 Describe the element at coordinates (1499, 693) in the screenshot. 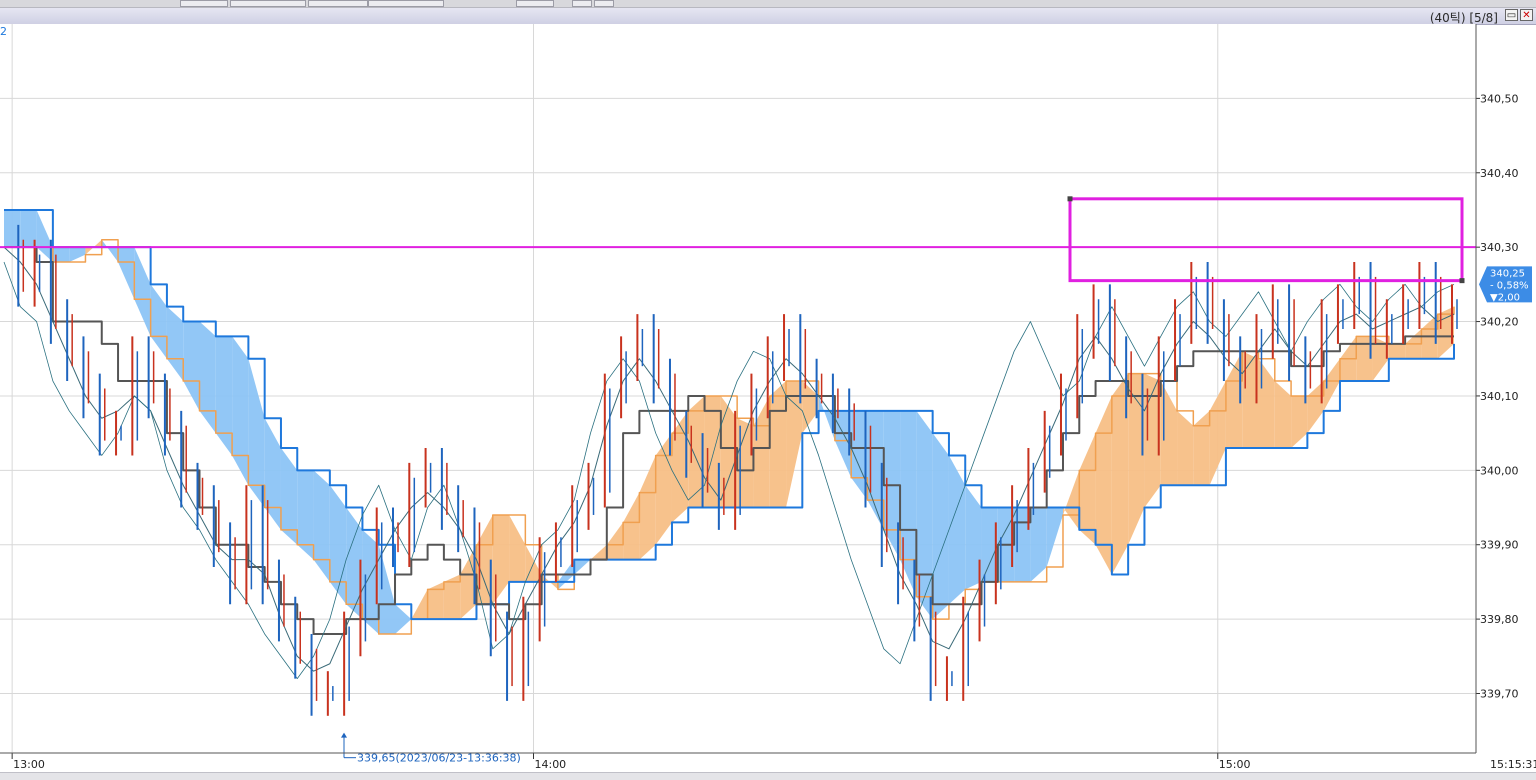

I see `y-tick-label: 339,70` at that location.